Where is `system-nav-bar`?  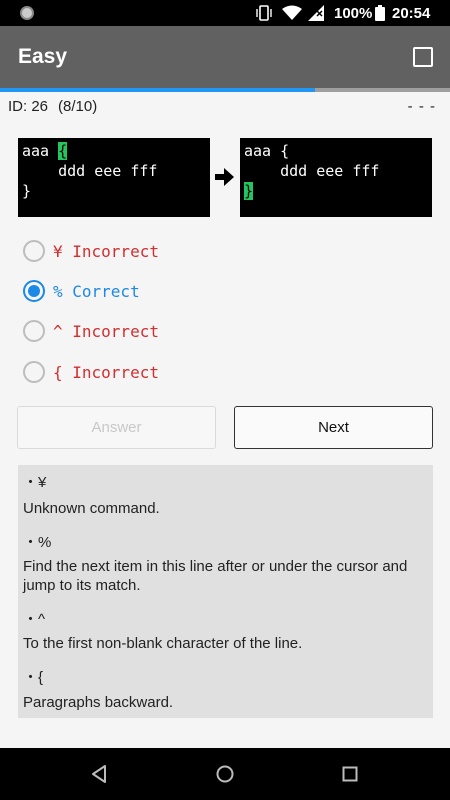
system-nav-bar is located at coordinates (225, 774).